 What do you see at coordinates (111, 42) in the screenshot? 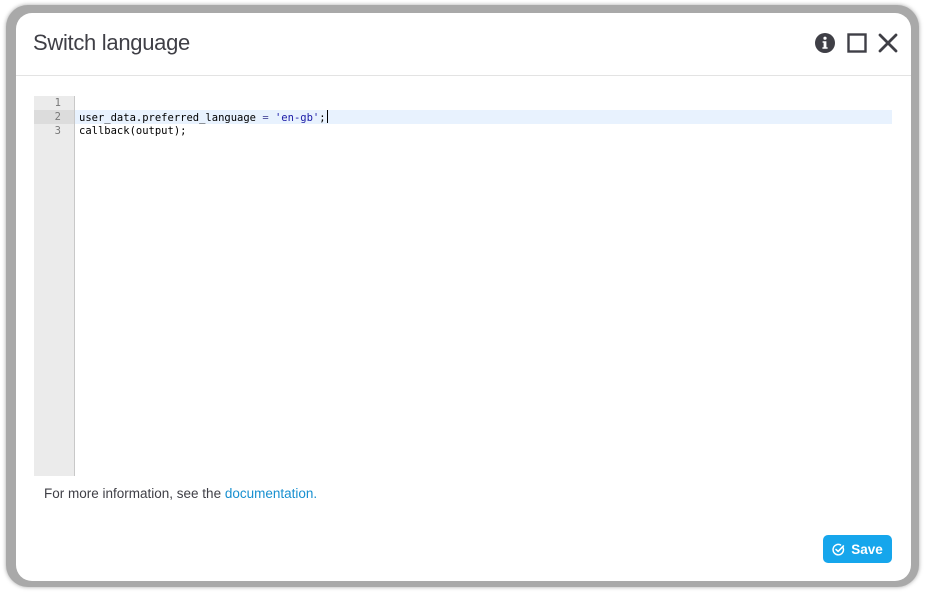
I see `dialog-title: Switch language` at bounding box center [111, 42].